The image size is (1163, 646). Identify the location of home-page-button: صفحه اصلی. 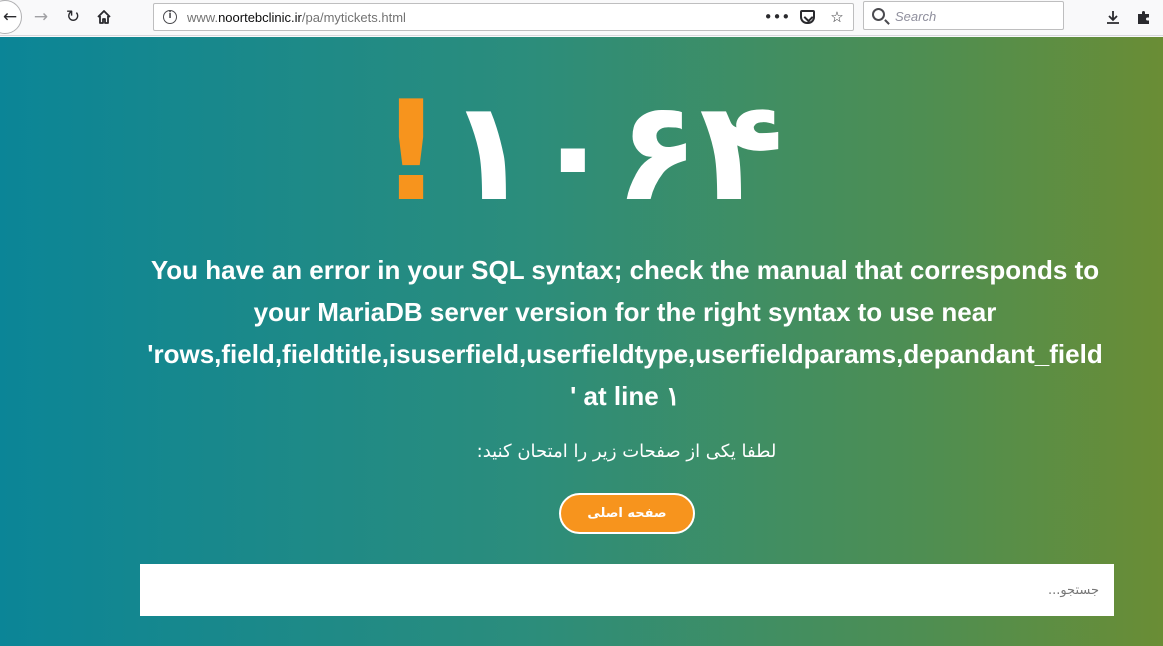
(627, 513).